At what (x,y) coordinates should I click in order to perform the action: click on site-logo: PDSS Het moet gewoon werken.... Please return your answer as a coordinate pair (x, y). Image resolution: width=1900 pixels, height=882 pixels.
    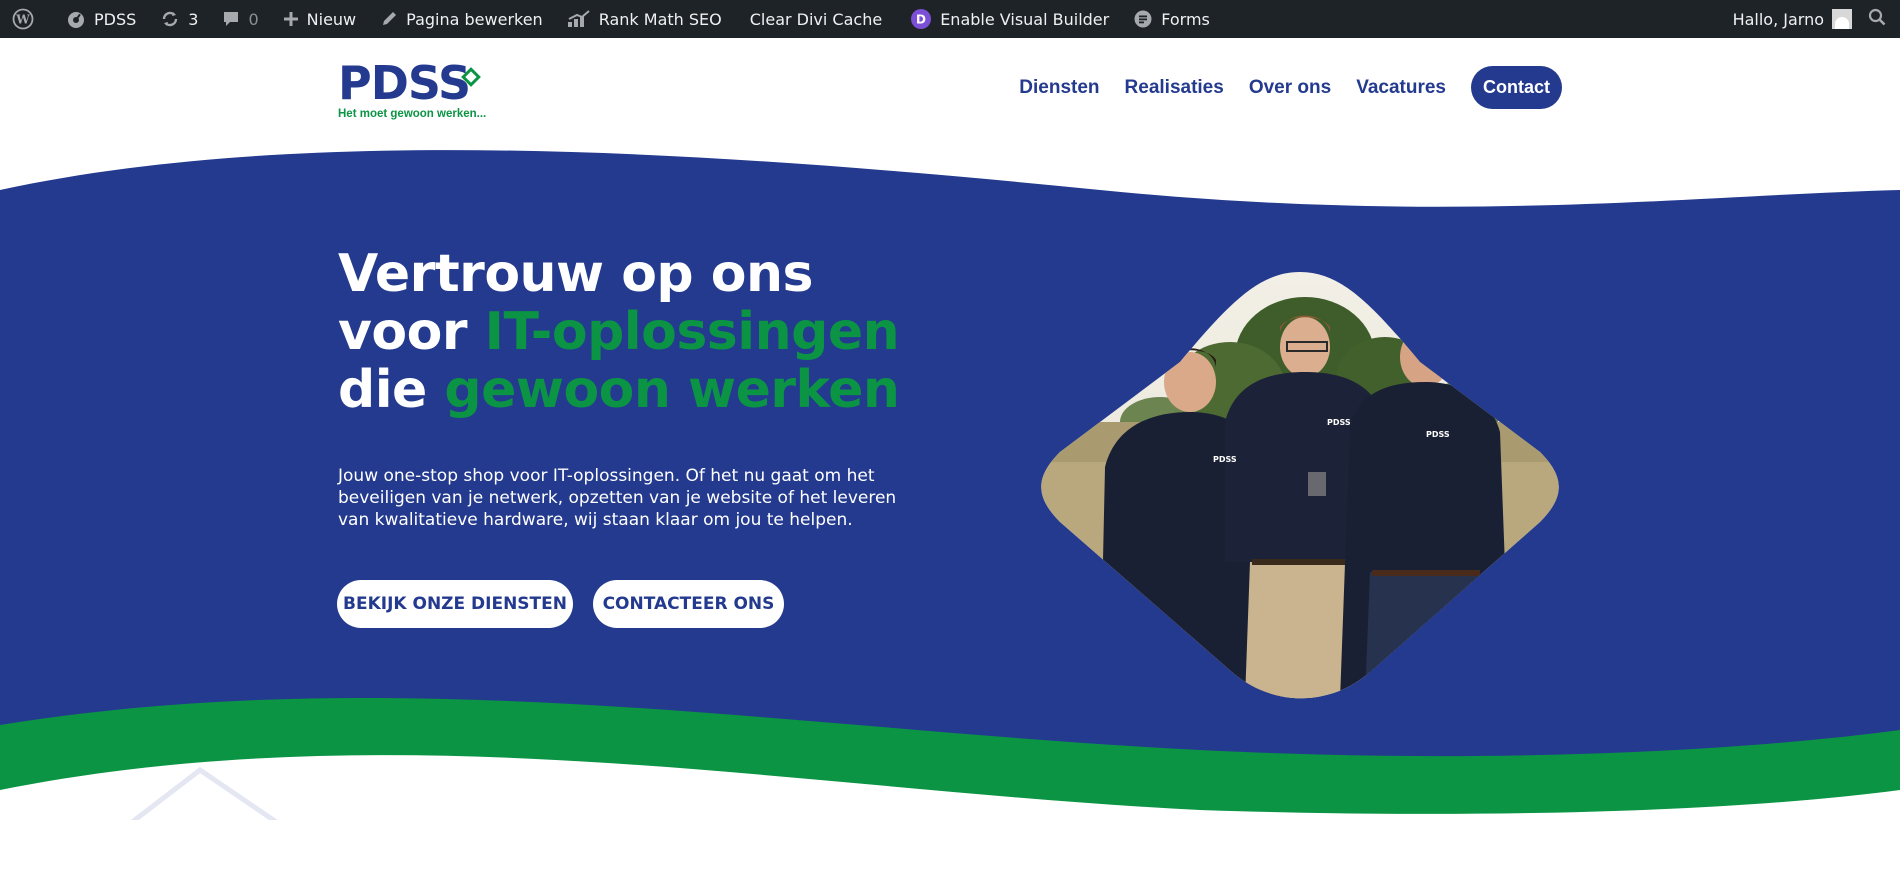
    Looking at the image, I should click on (413, 90).